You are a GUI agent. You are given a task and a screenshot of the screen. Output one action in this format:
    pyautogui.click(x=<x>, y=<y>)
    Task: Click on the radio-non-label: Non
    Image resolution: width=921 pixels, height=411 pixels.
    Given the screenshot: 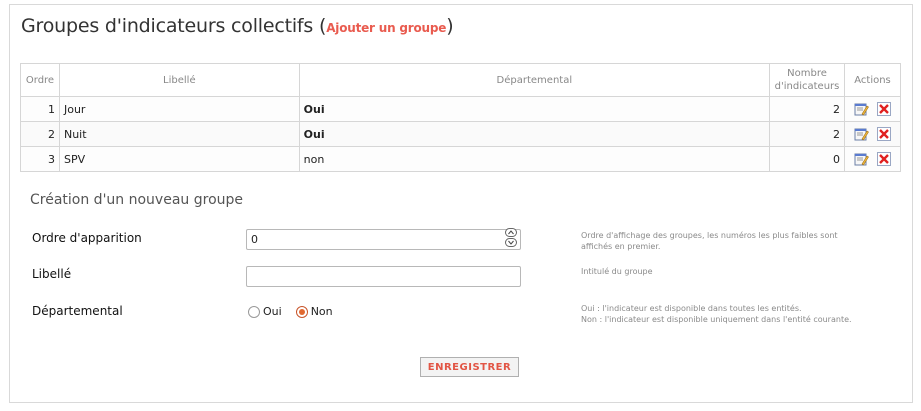 What is the action you would take?
    pyautogui.click(x=322, y=311)
    